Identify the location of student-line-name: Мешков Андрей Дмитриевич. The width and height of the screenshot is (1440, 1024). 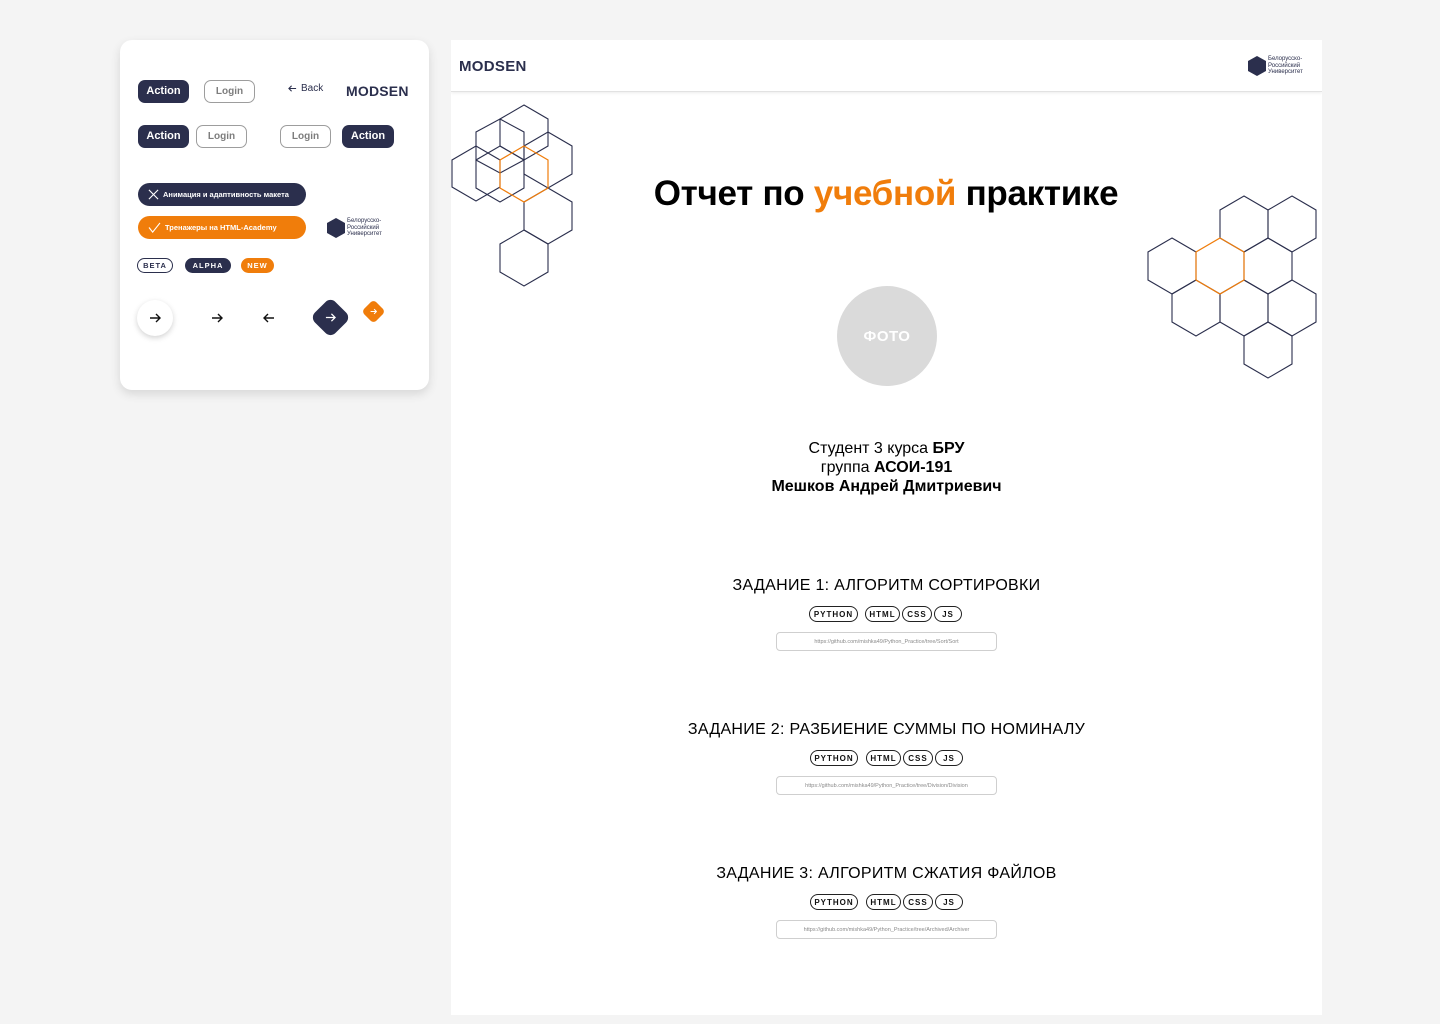
(886, 486).